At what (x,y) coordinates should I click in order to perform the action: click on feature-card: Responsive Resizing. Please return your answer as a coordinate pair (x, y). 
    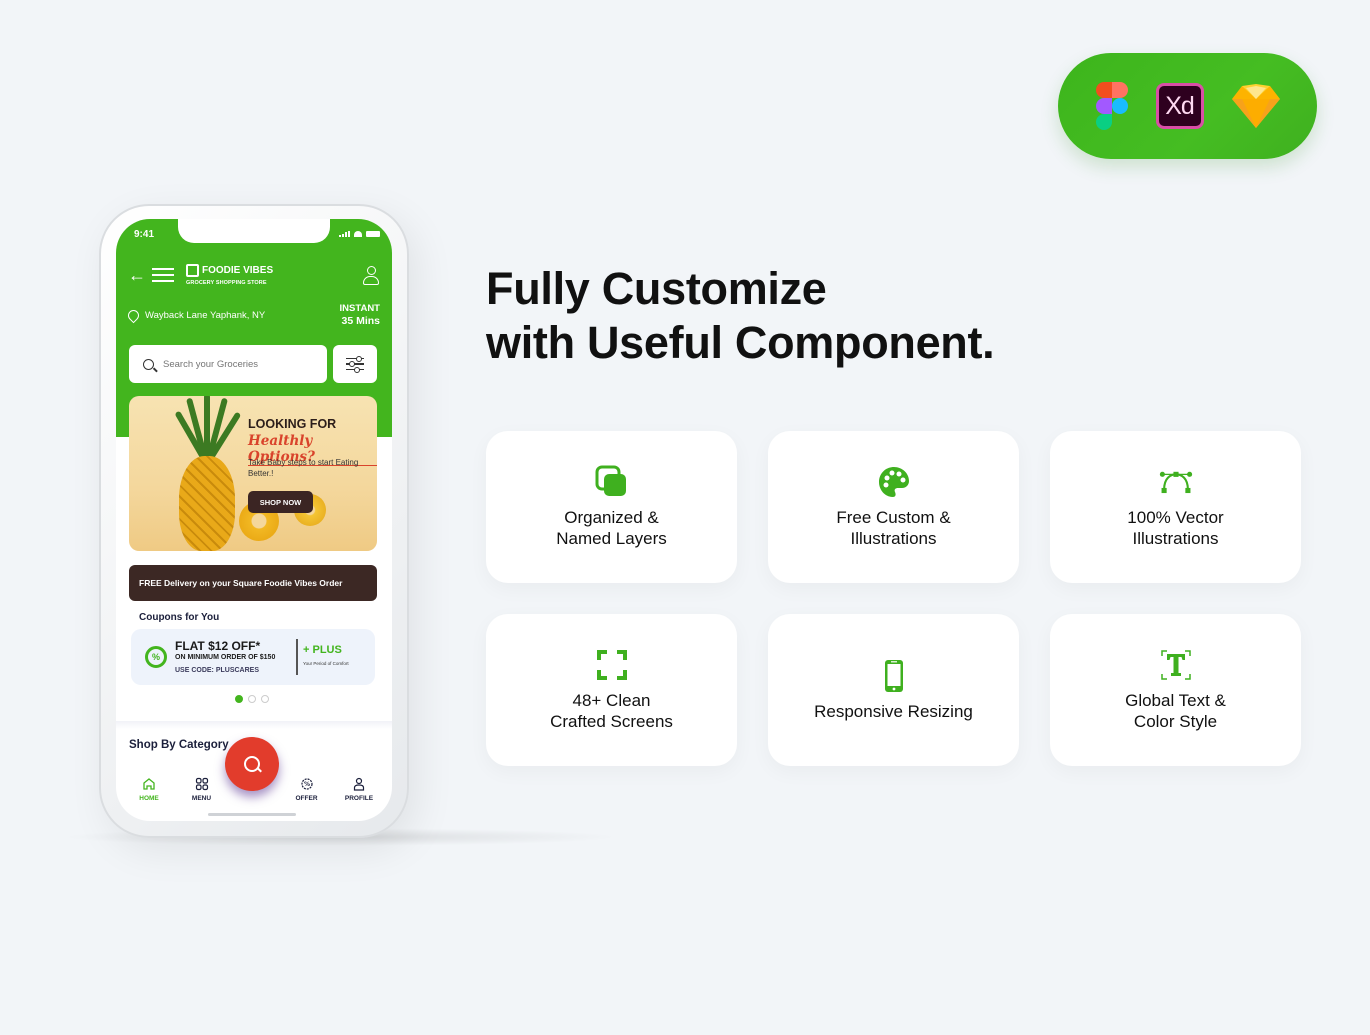
    Looking at the image, I should click on (893, 690).